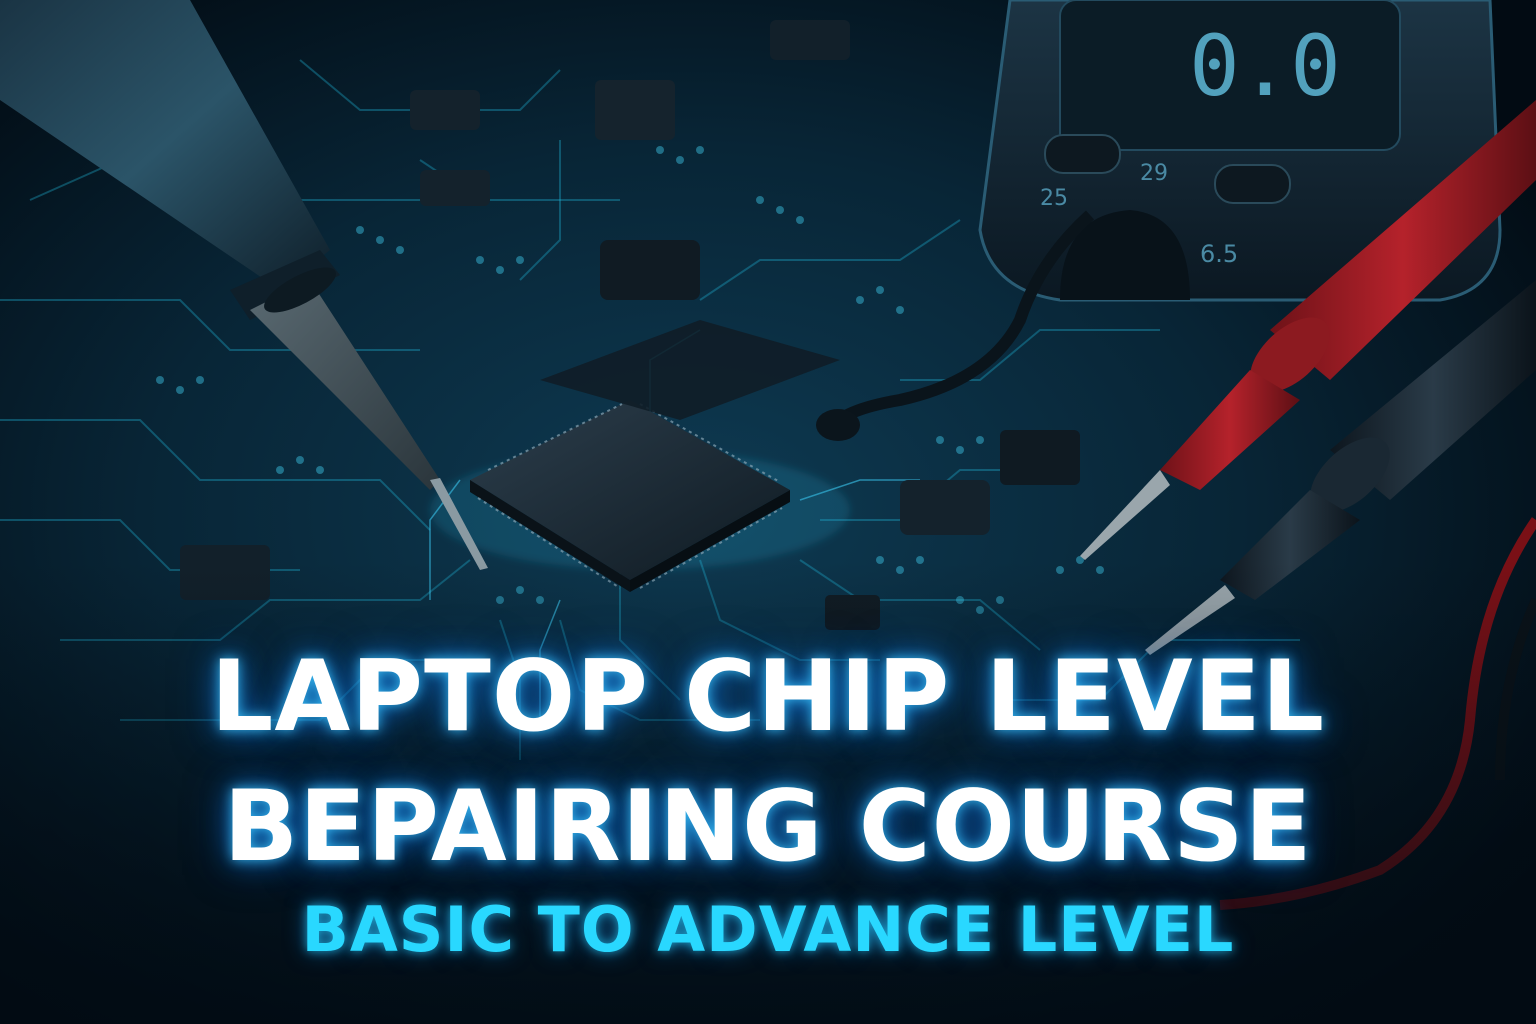 This screenshot has width=1536, height=1024. Describe the element at coordinates (1252, 184) in the screenshot. I see `multimeter-button-right` at that location.